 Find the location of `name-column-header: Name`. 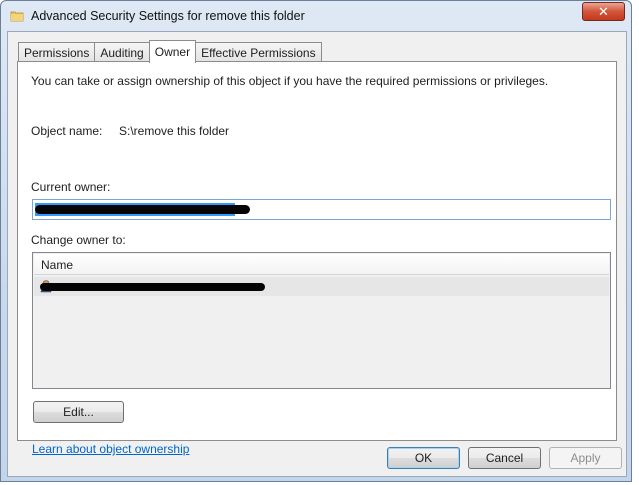

name-column-header: Name is located at coordinates (57, 265).